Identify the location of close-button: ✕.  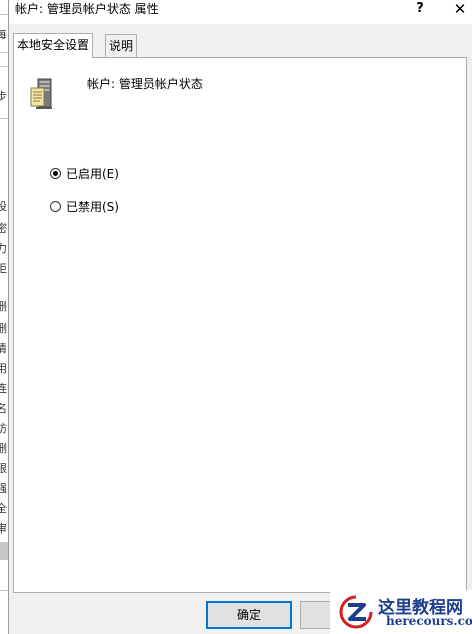
(460, 9).